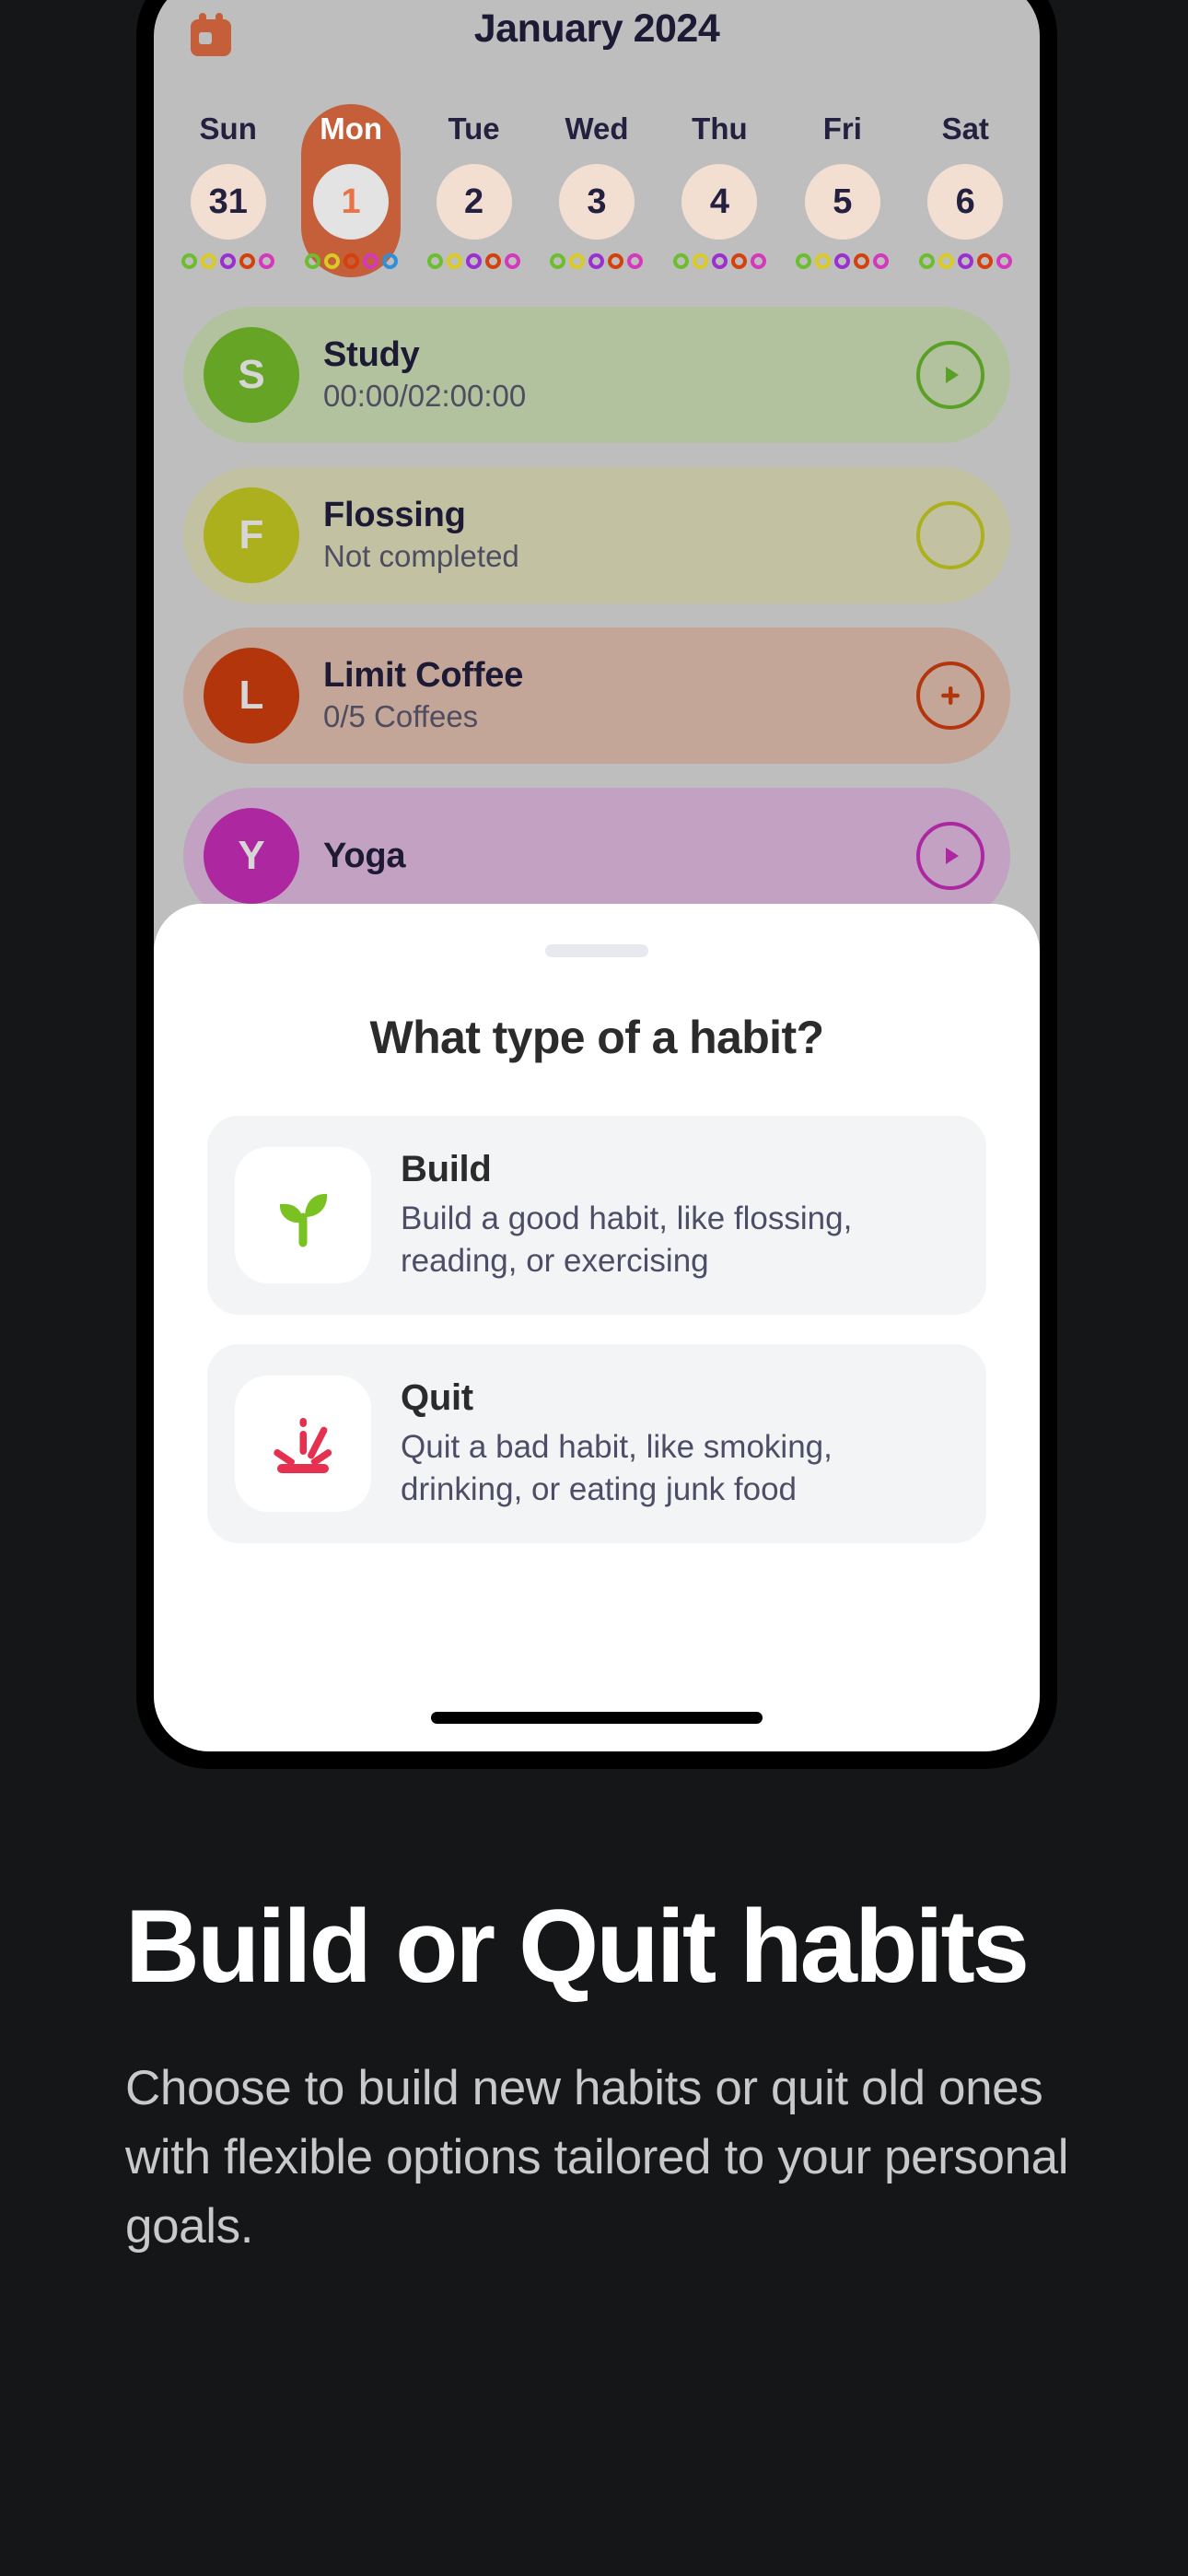  What do you see at coordinates (423, 675) in the screenshot?
I see `habit-name: Limit Coffee` at bounding box center [423, 675].